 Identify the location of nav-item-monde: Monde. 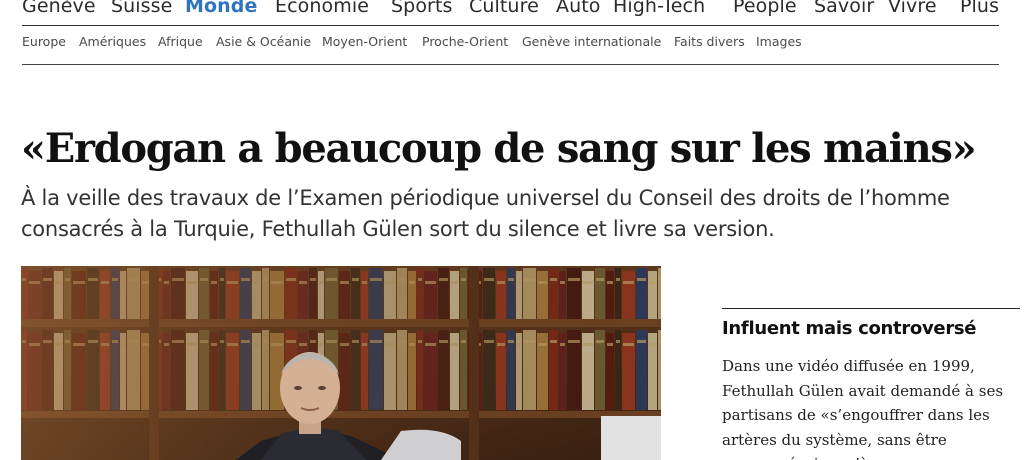
(221, 8).